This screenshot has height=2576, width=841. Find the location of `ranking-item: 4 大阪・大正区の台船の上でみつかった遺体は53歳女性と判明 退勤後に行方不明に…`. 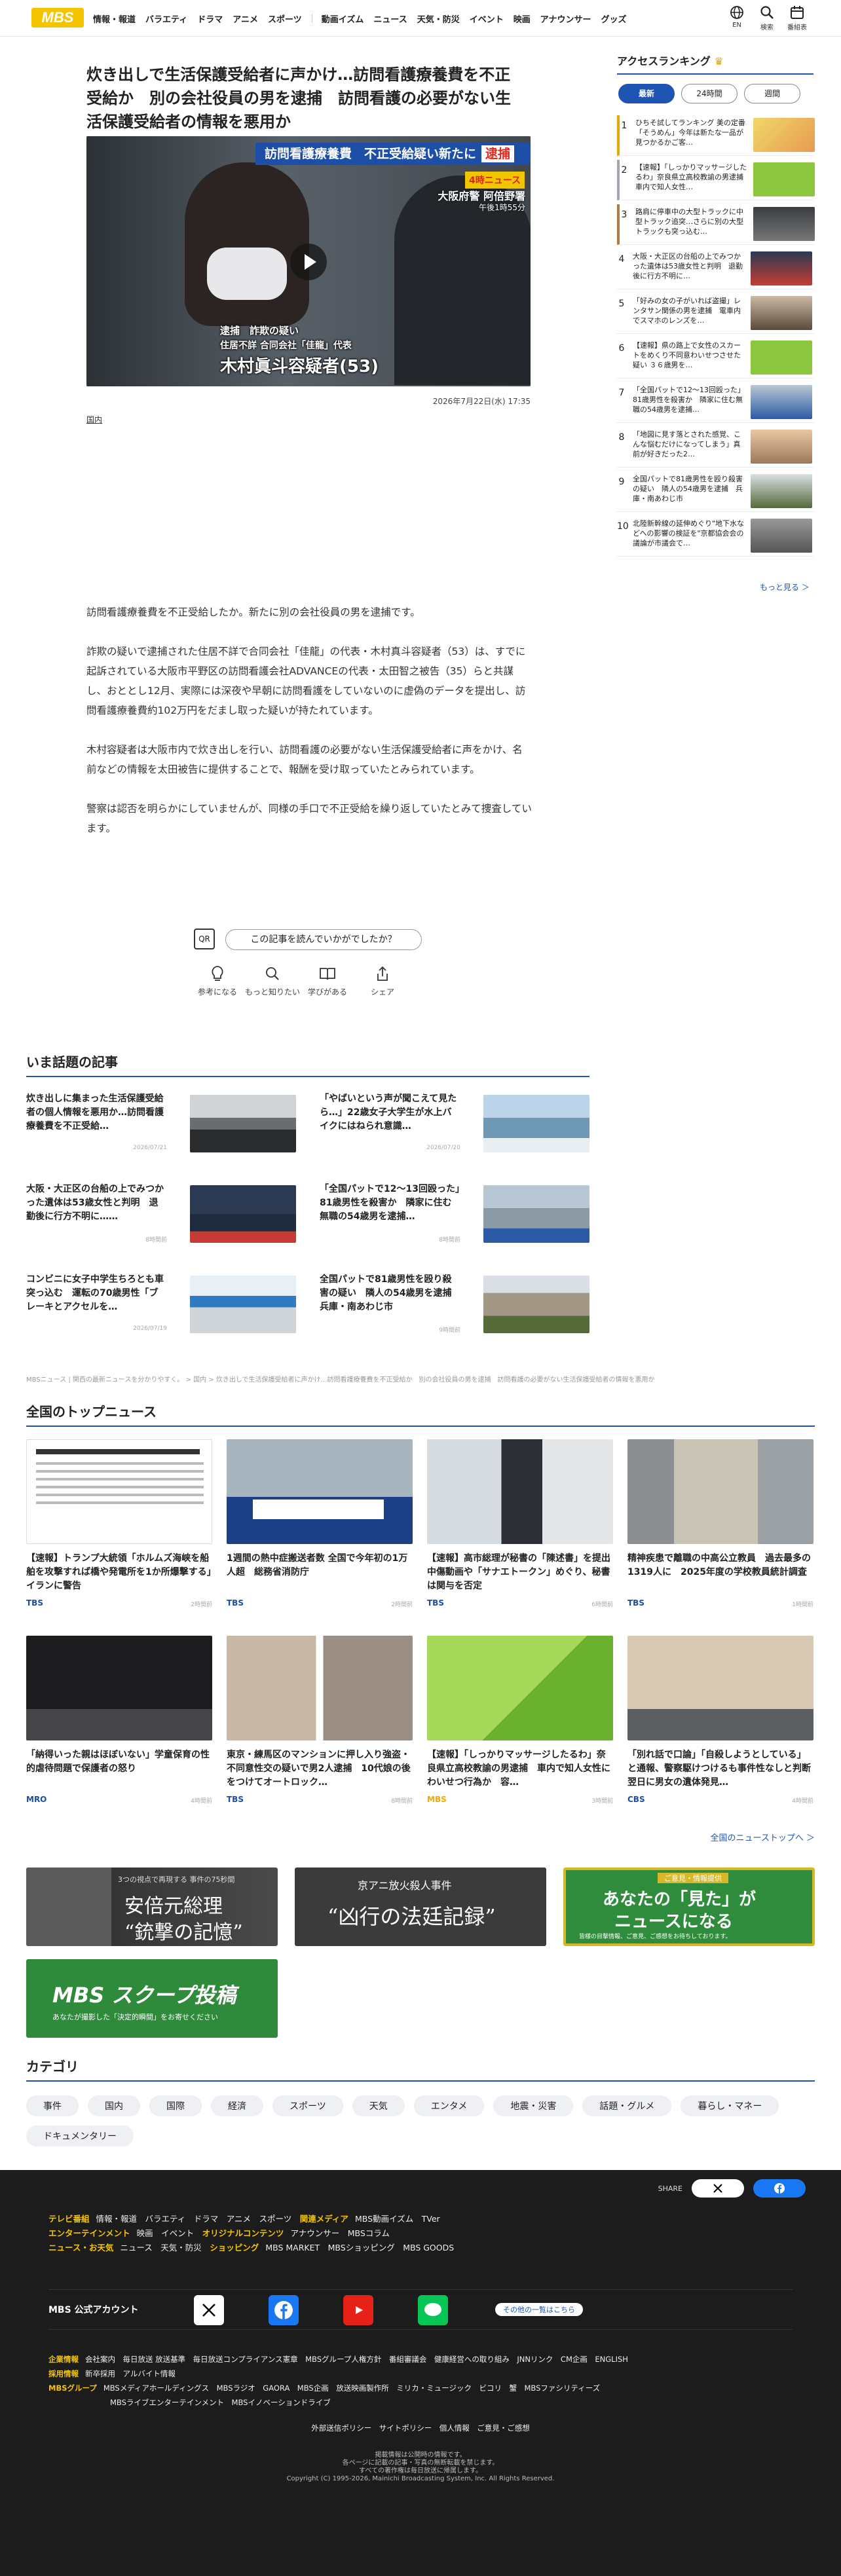

ranking-item: 4 大阪・大正区の台船の上でみつかった遺体は53歳女性と判明 退勤後に行方不明に… is located at coordinates (715, 269).